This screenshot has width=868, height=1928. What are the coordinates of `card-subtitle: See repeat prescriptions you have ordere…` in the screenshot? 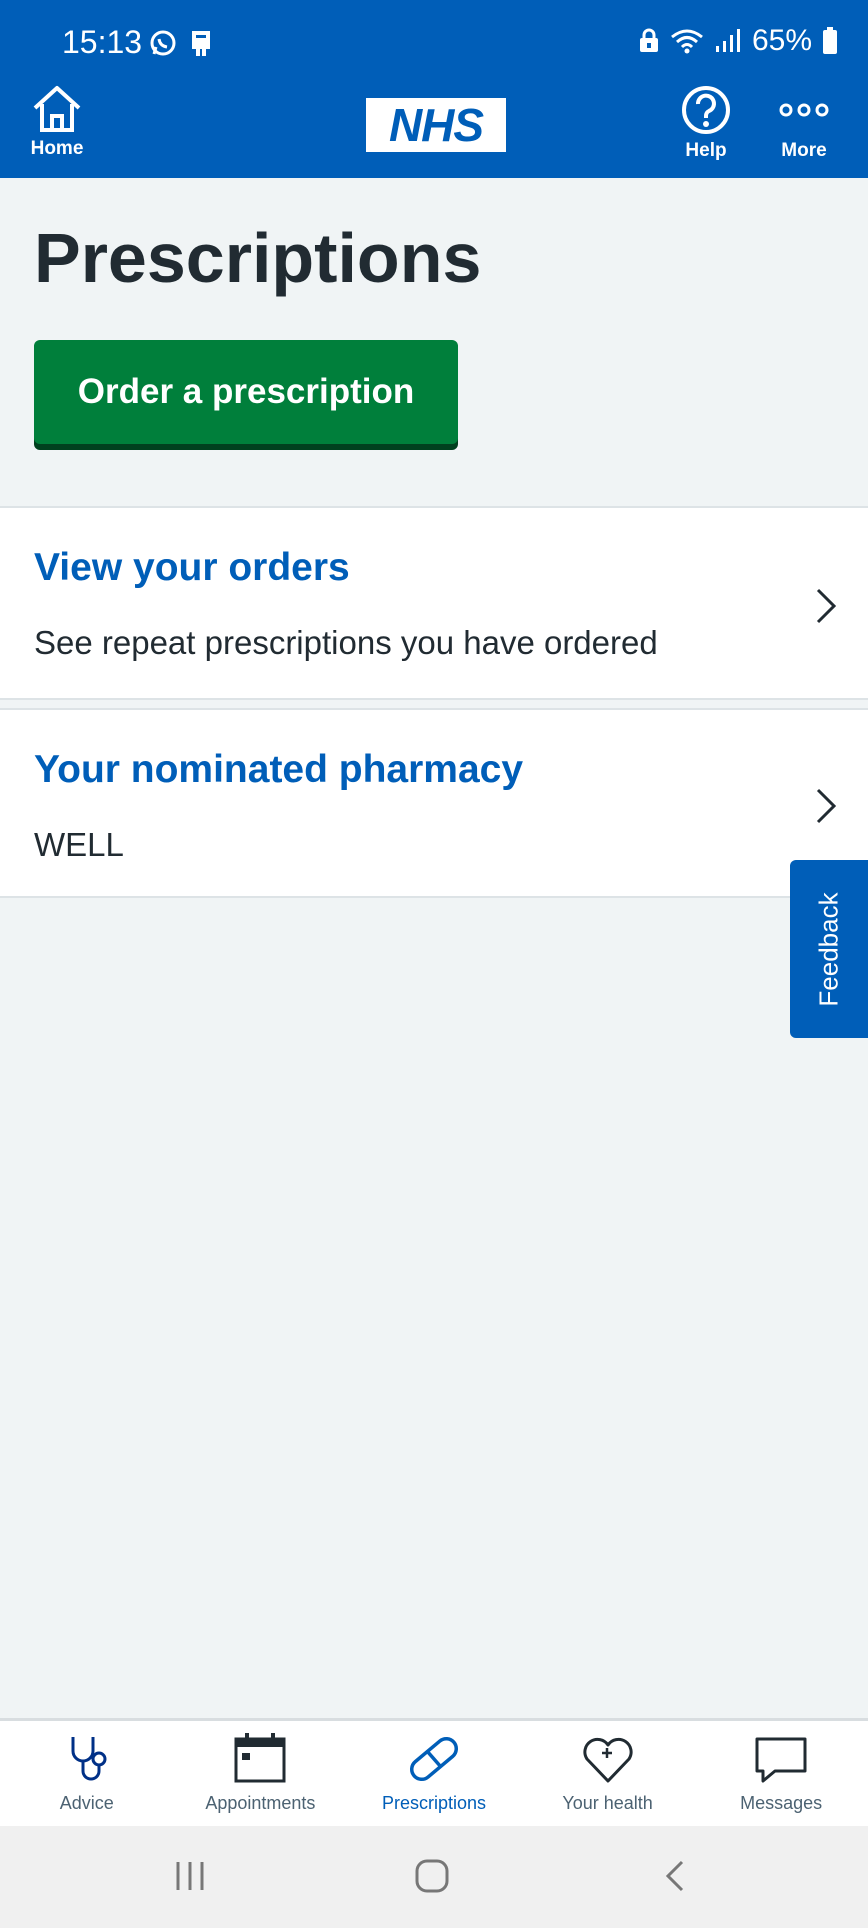 It's located at (346, 642).